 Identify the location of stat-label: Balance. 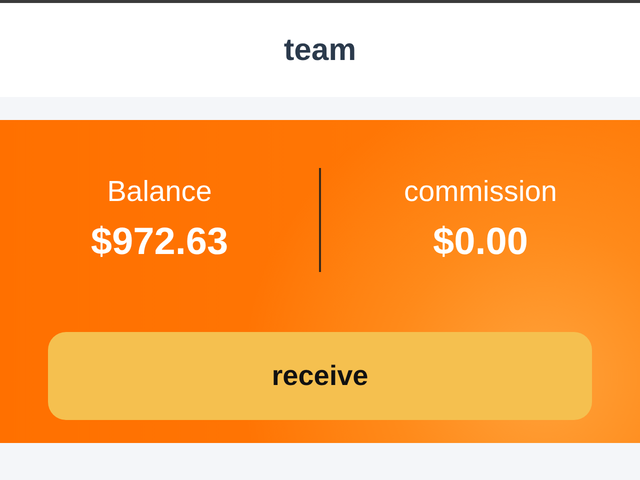
(159, 192).